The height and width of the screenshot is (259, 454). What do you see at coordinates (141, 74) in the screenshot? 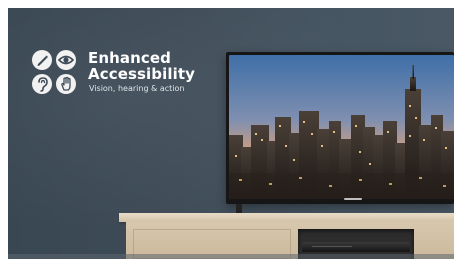
I see `title-line-2: Accessibility` at bounding box center [141, 74].